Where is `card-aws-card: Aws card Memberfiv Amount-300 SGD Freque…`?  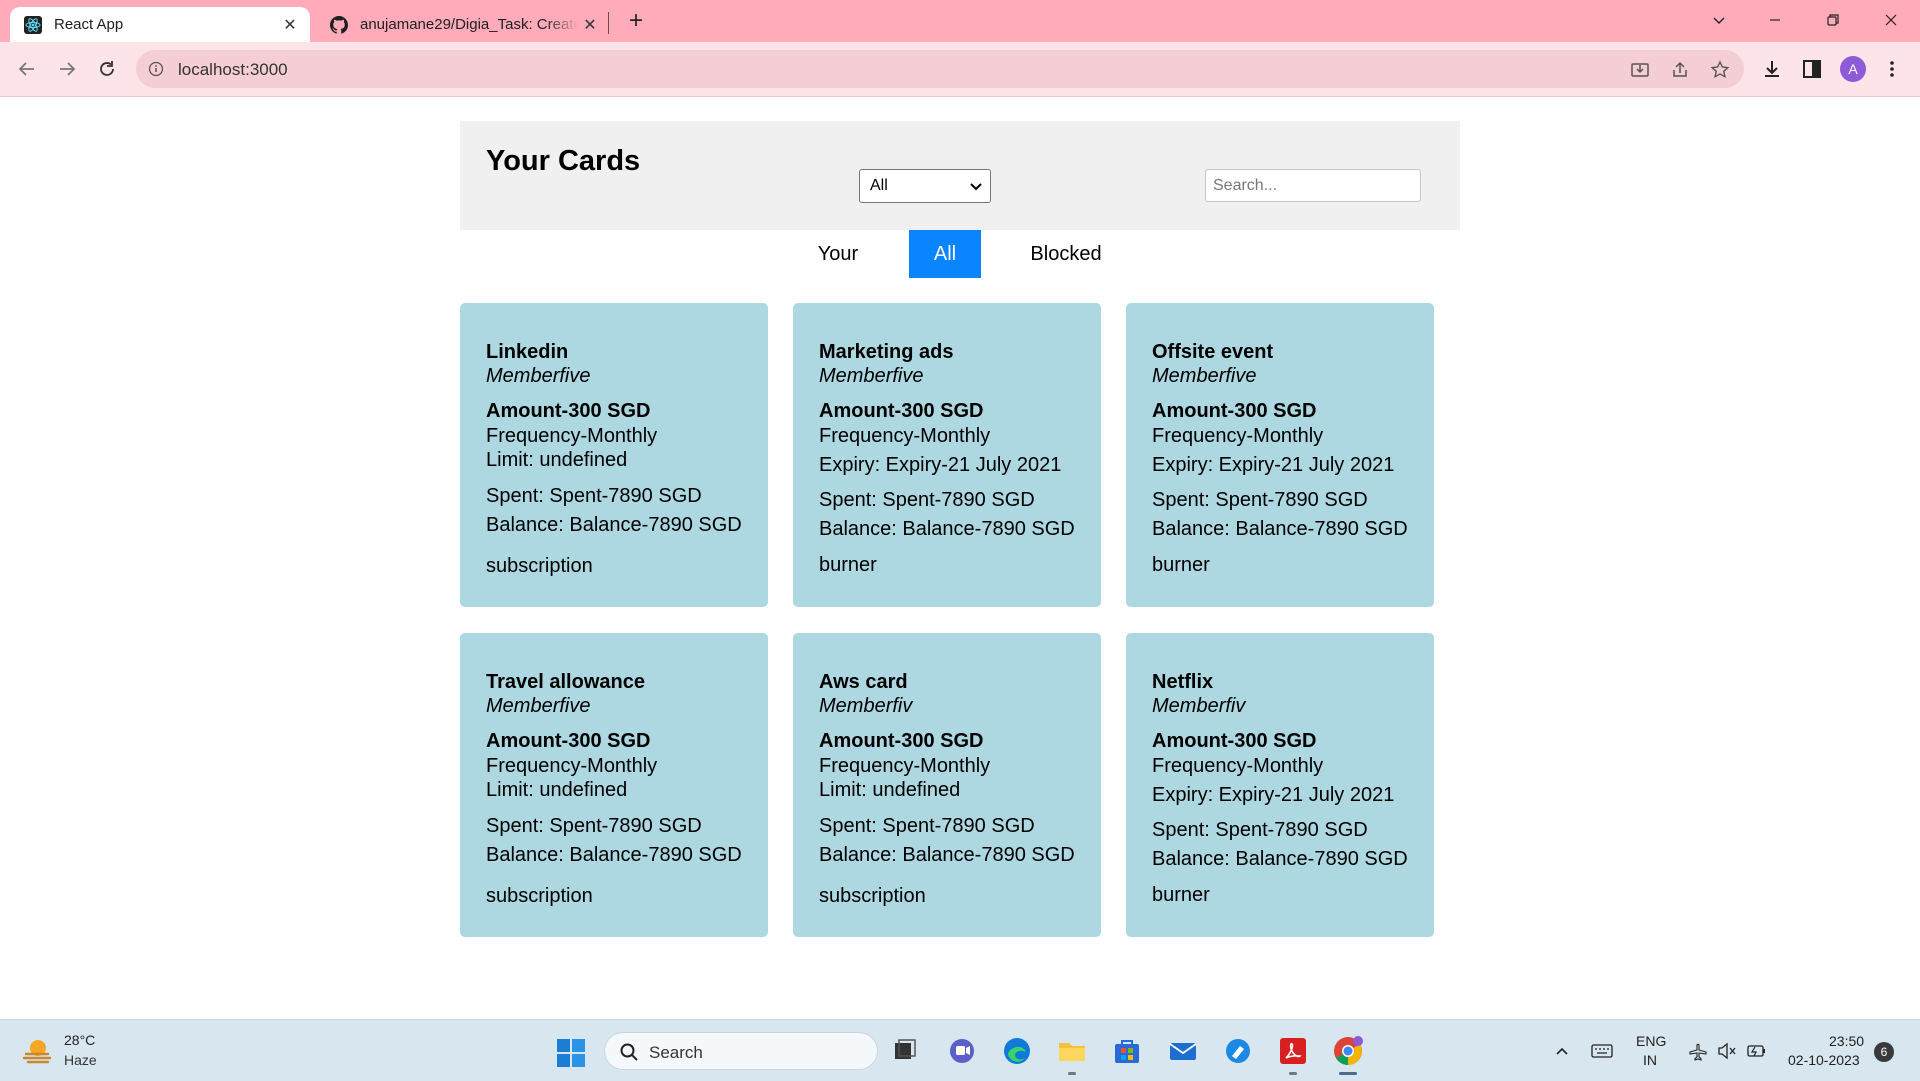 card-aws-card: Aws card Memberfiv Amount-300 SGD Freque… is located at coordinates (947, 785).